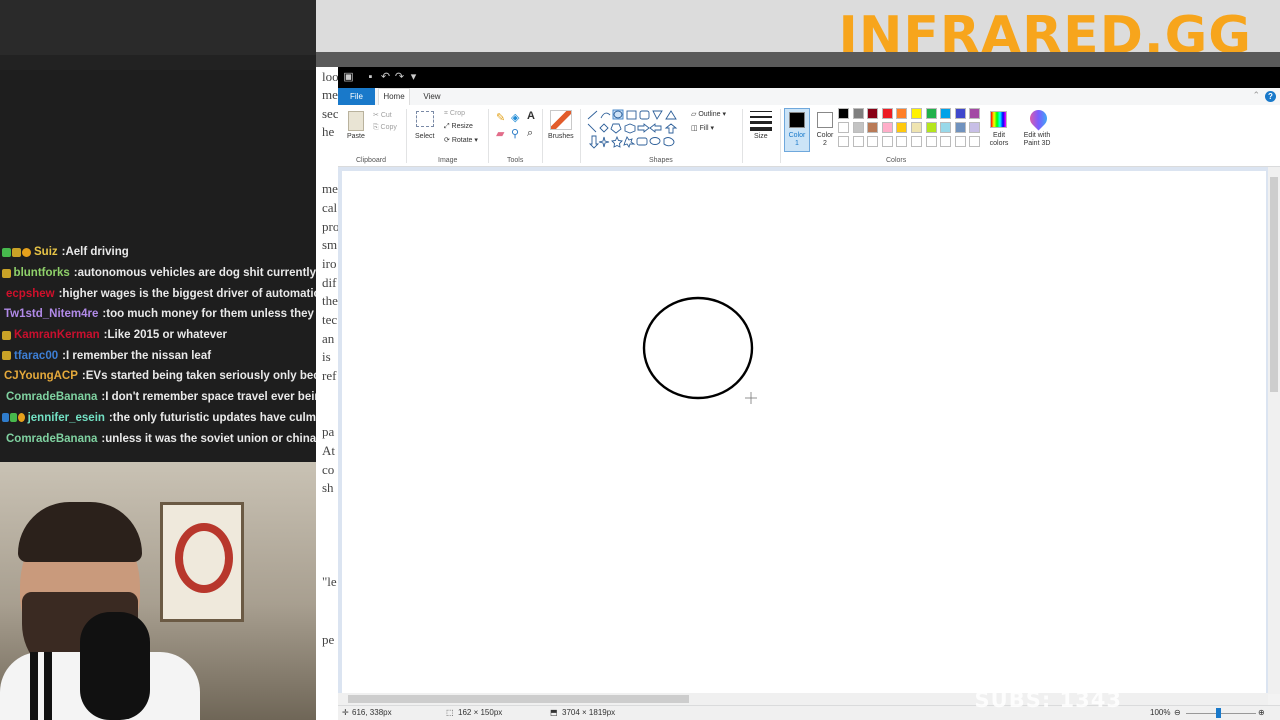 This screenshot has height=720, width=1280. What do you see at coordinates (462, 140) in the screenshot?
I see `rotate-button: Rotate` at bounding box center [462, 140].